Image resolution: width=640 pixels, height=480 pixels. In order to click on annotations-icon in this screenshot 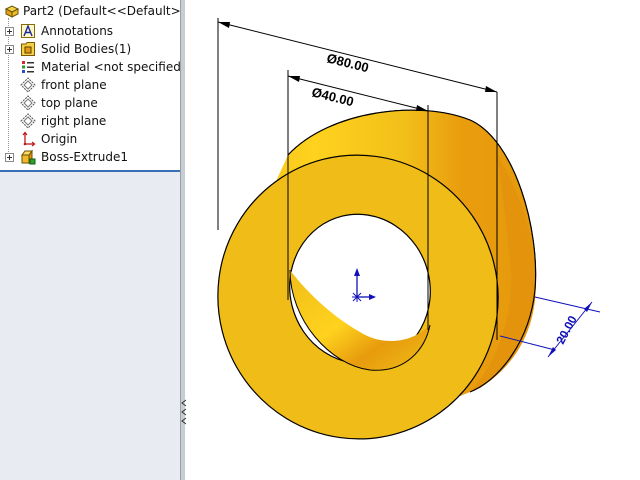, I will do `click(28, 31)`.